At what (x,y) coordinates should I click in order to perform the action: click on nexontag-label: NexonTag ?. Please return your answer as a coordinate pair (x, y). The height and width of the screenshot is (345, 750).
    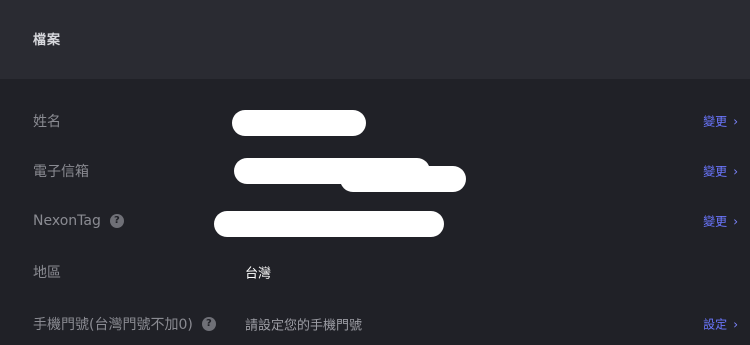
    Looking at the image, I should click on (78, 221).